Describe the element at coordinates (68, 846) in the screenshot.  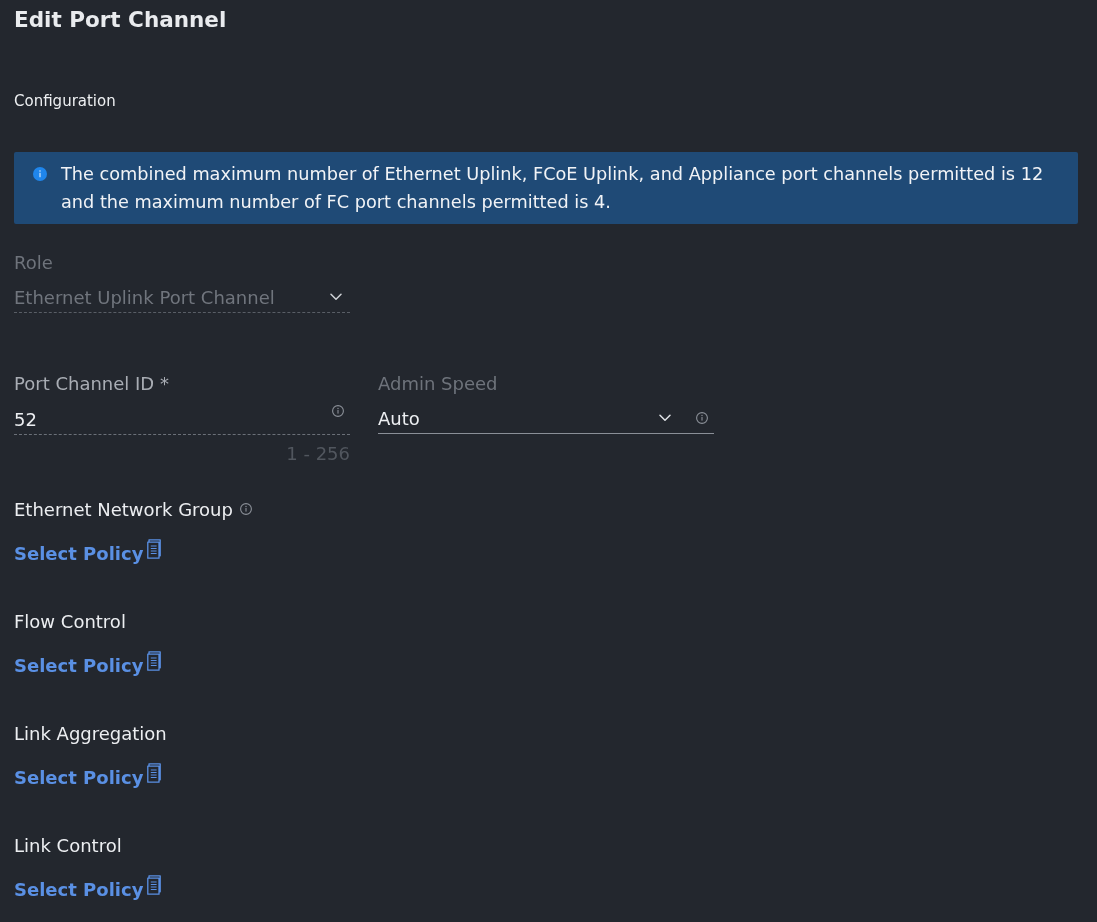
I see `policy-label: Link Control` at that location.